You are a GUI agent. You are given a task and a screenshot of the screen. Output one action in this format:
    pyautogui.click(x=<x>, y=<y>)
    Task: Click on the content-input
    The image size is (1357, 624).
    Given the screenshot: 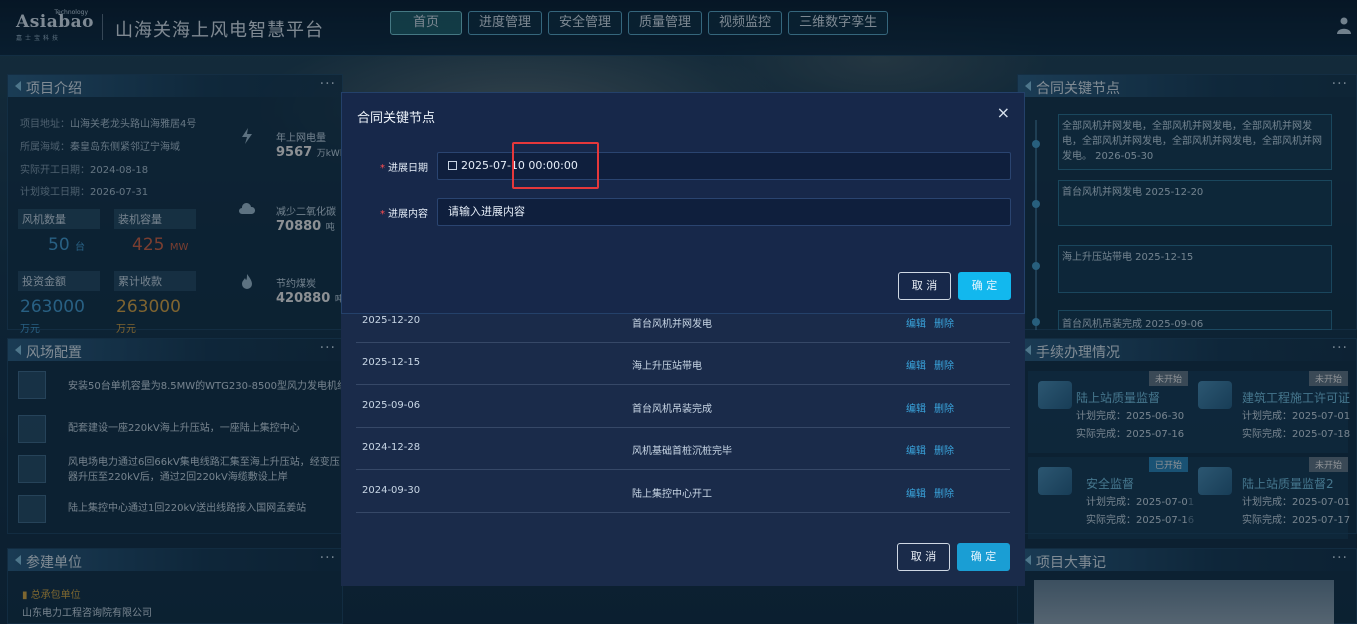 What is the action you would take?
    pyautogui.click(x=724, y=212)
    